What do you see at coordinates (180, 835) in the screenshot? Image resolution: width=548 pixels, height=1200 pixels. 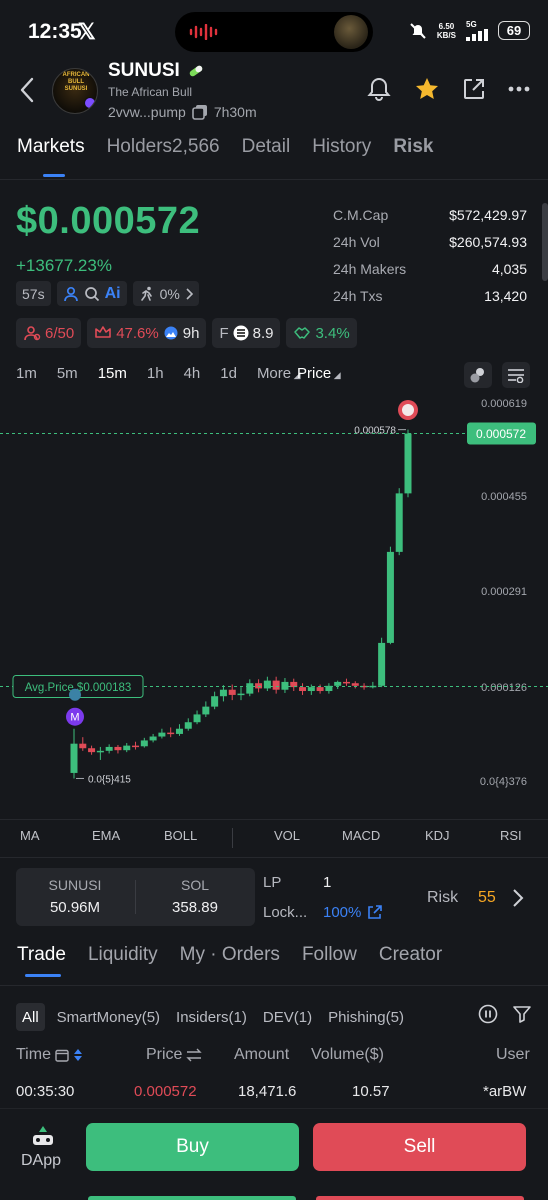 I see `indicator-boll: BOLL` at bounding box center [180, 835].